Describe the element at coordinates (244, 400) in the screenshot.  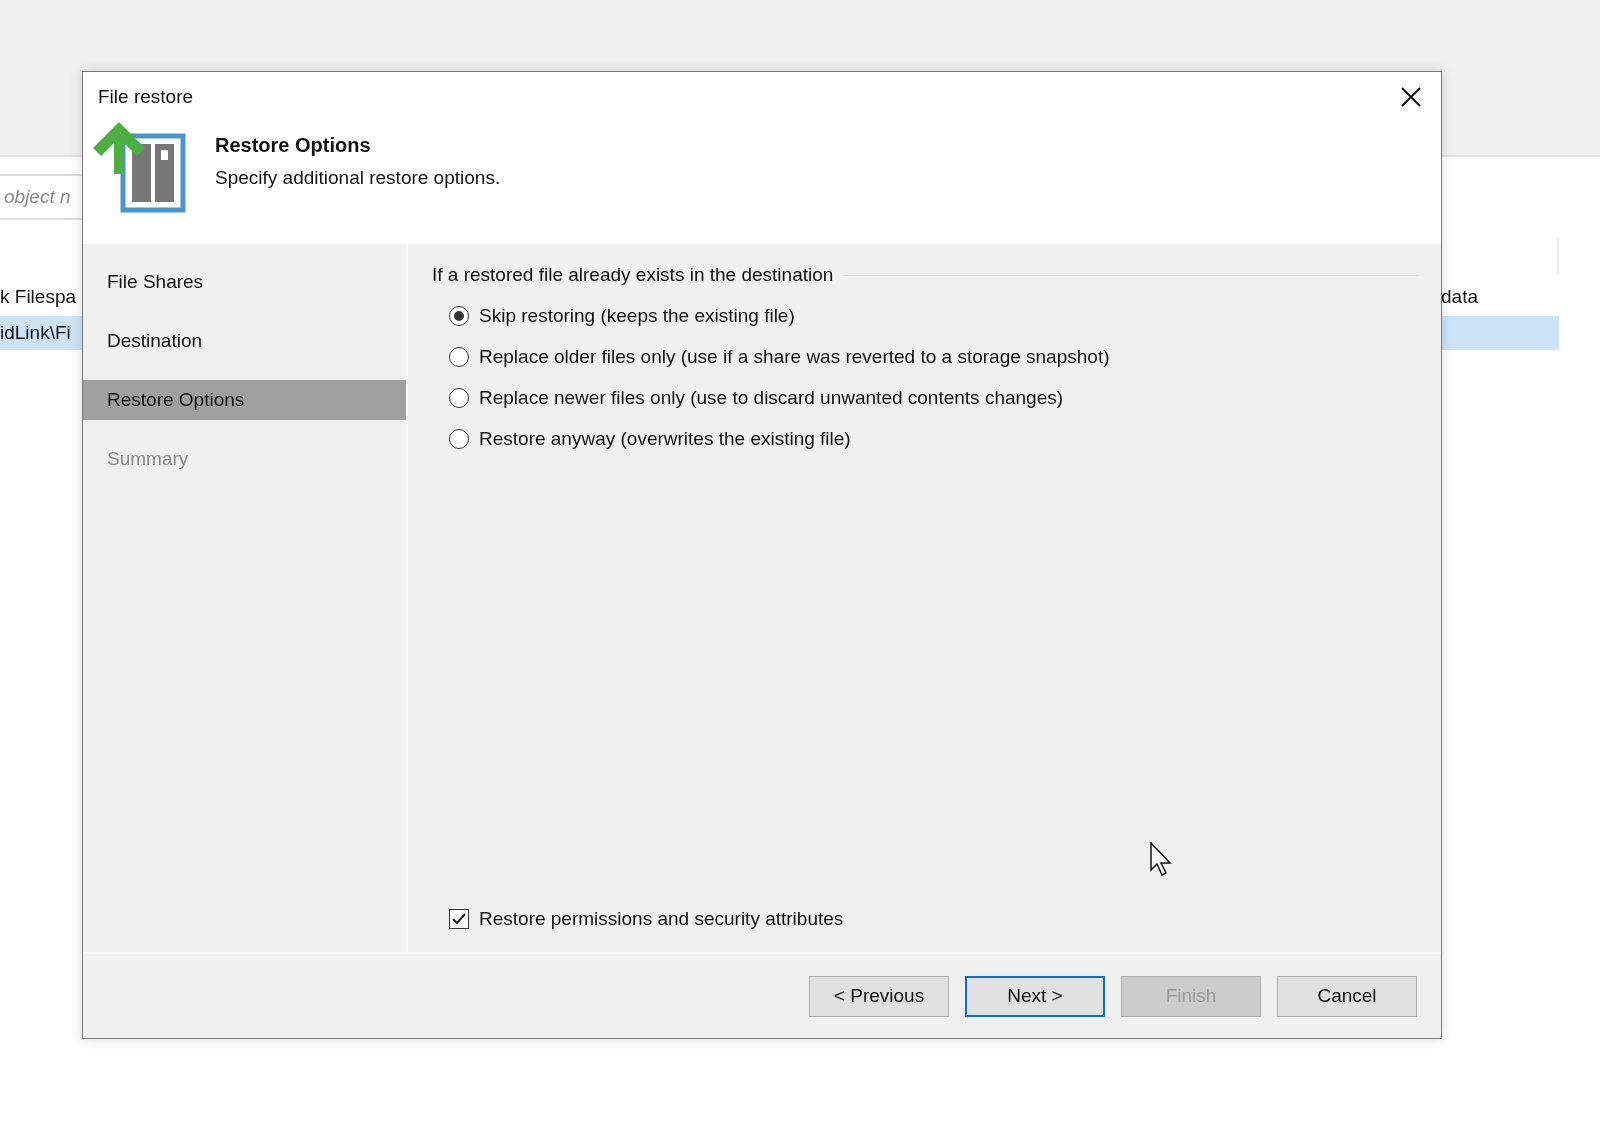
I see `wizard-step: Restore Options` at that location.